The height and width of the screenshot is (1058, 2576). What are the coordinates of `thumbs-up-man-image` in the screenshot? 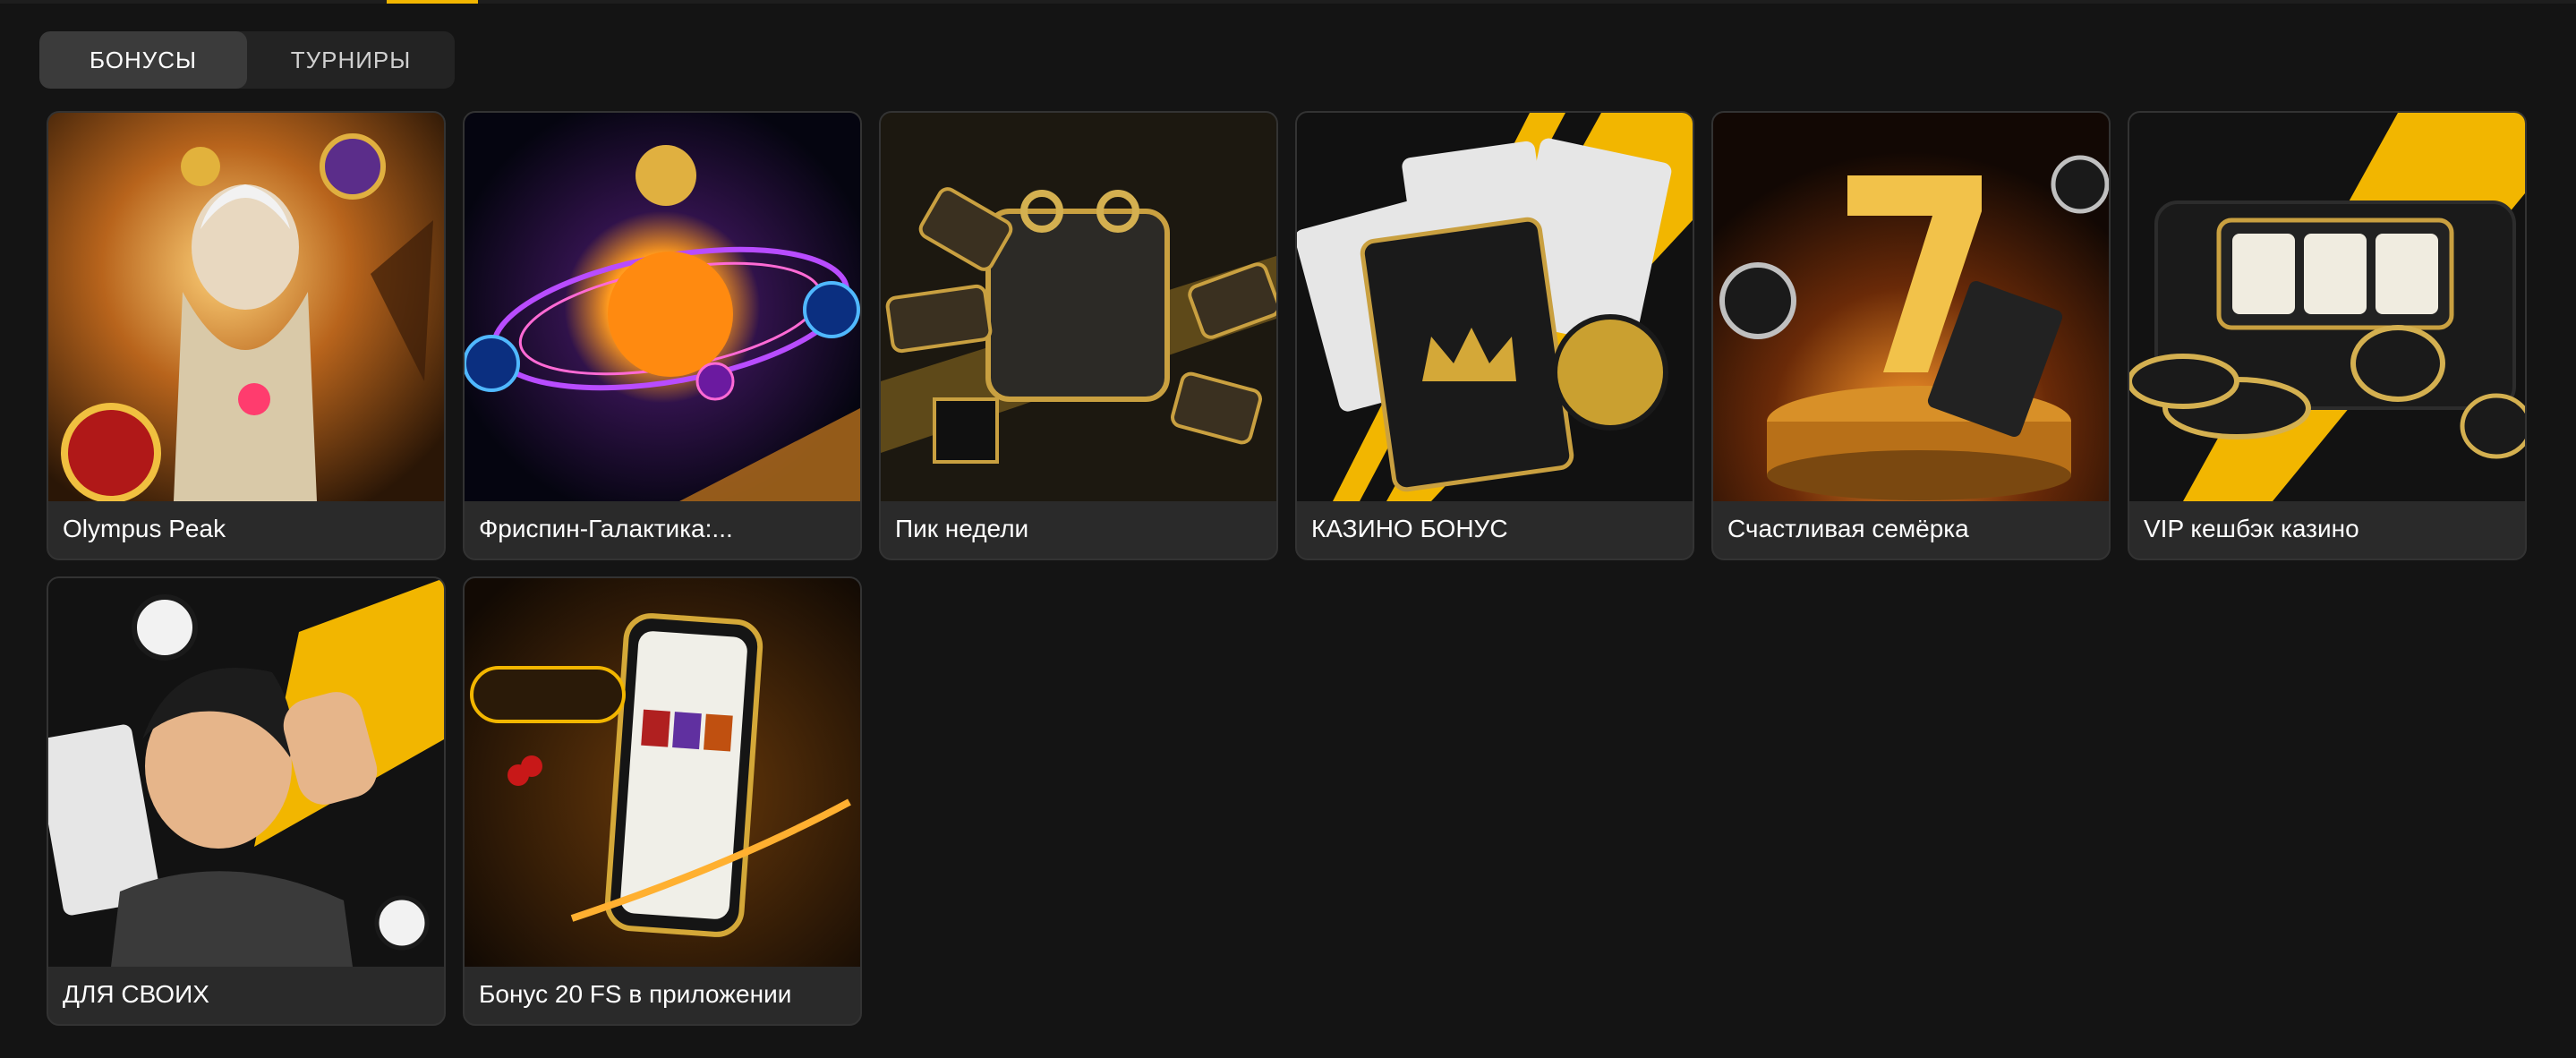 It's located at (246, 772).